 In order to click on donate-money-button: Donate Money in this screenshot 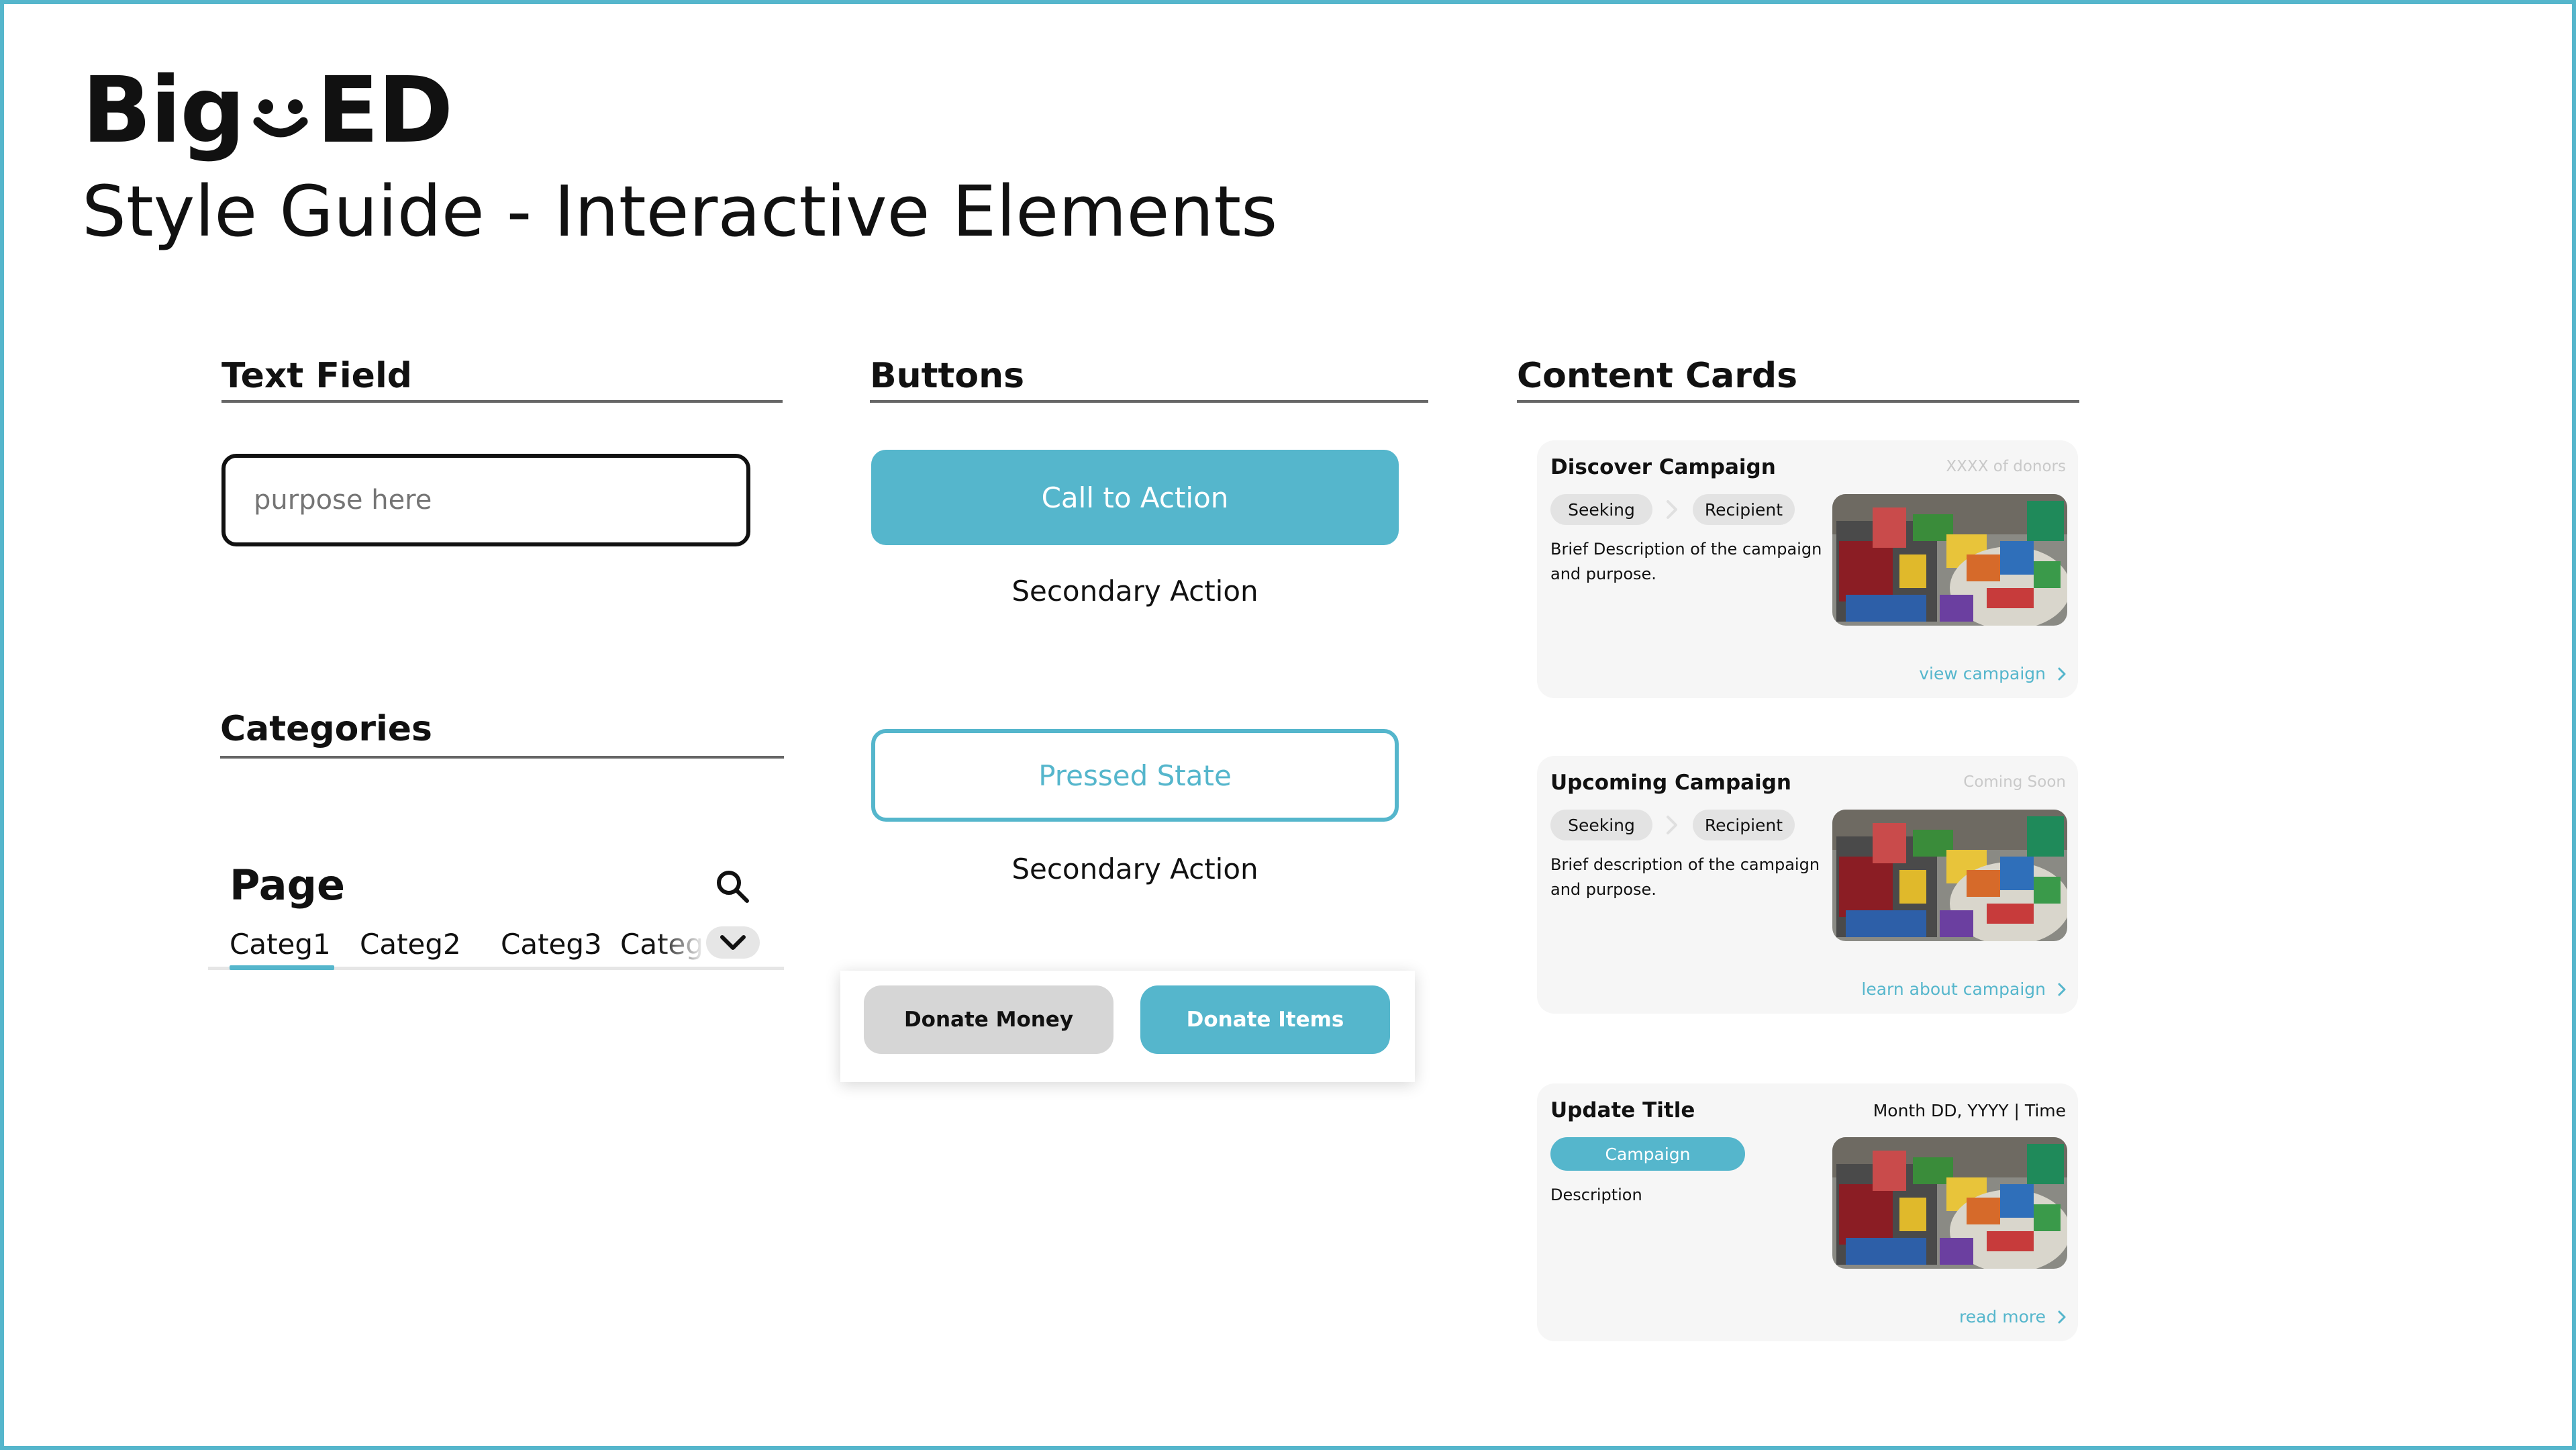, I will do `click(988, 1020)`.